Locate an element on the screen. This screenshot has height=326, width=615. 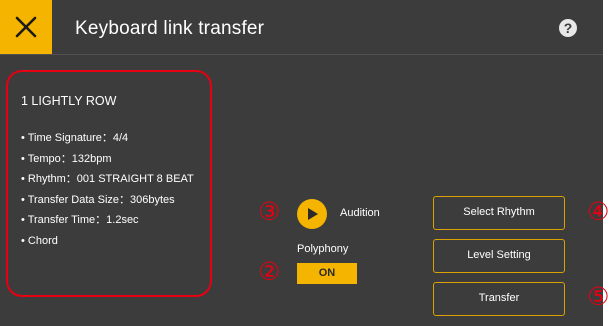
annotation-marker-4: ④ is located at coordinates (598, 212).